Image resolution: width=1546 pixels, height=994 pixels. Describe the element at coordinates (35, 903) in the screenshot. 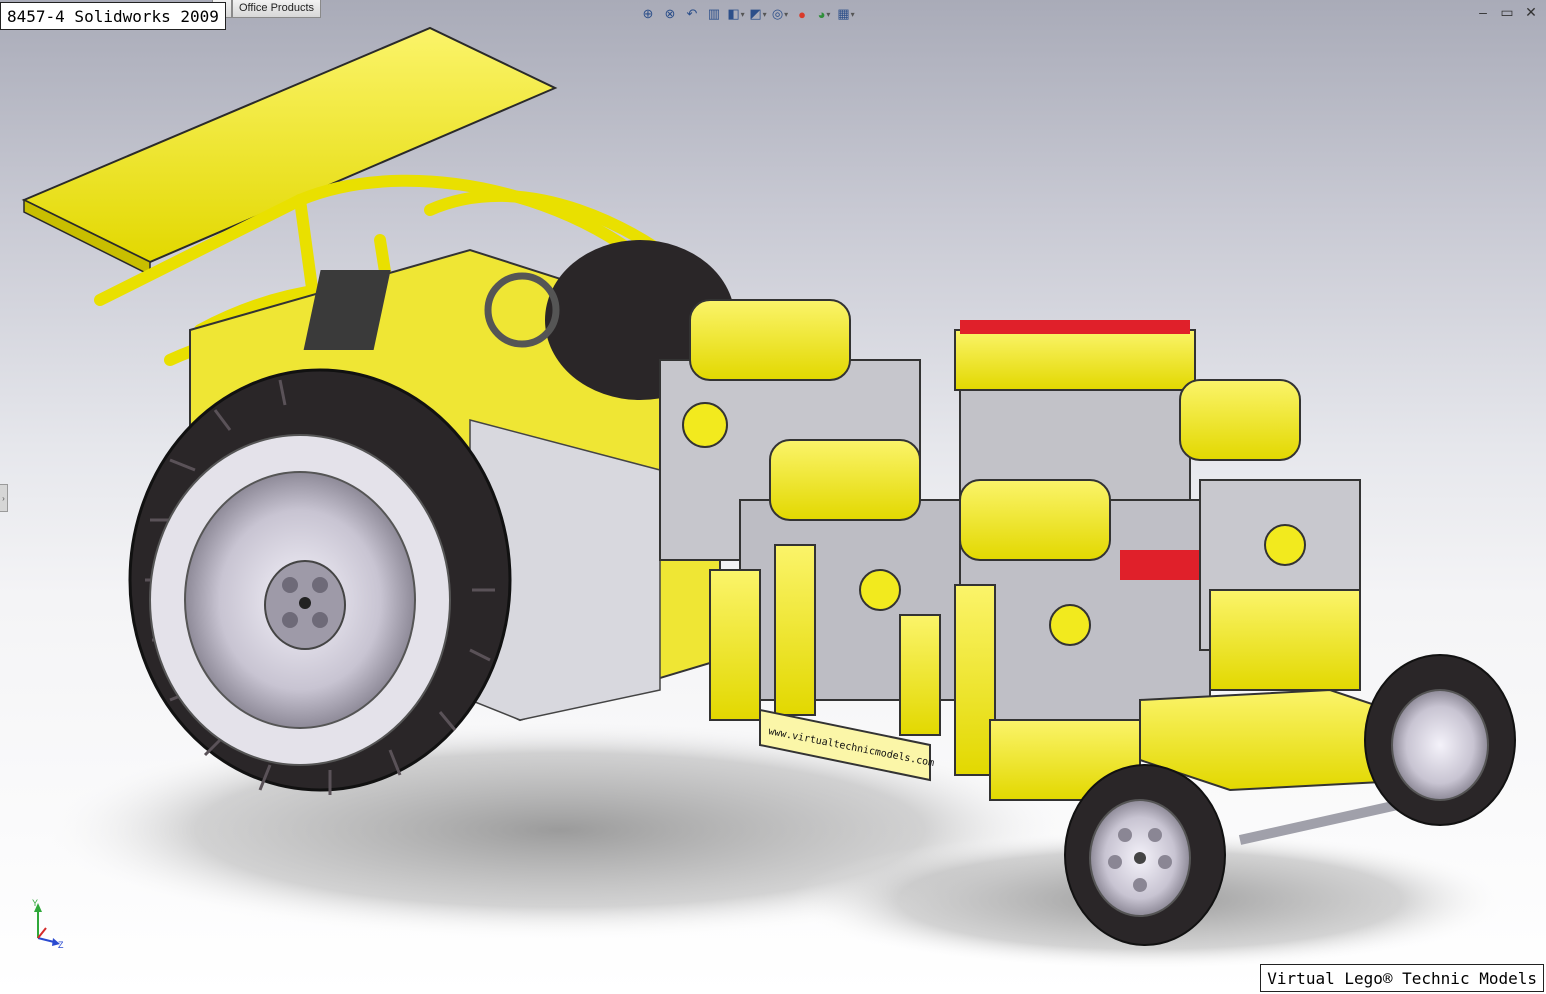

I see `svg-text: Y` at that location.